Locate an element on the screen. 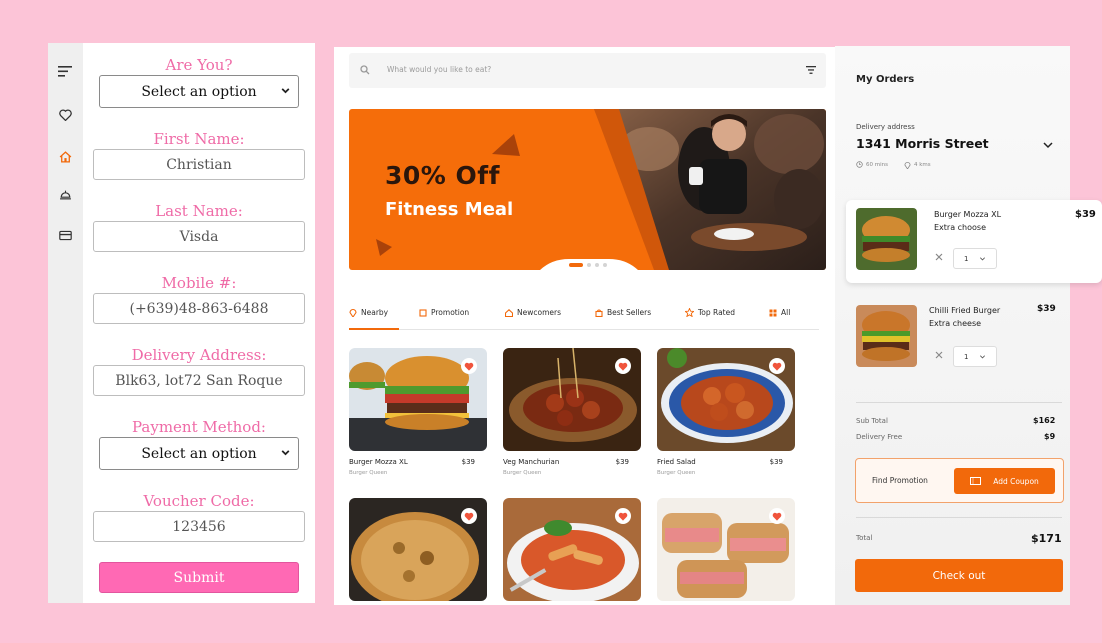 This screenshot has width=1102, height=643. search-icon is located at coordinates (365, 70).